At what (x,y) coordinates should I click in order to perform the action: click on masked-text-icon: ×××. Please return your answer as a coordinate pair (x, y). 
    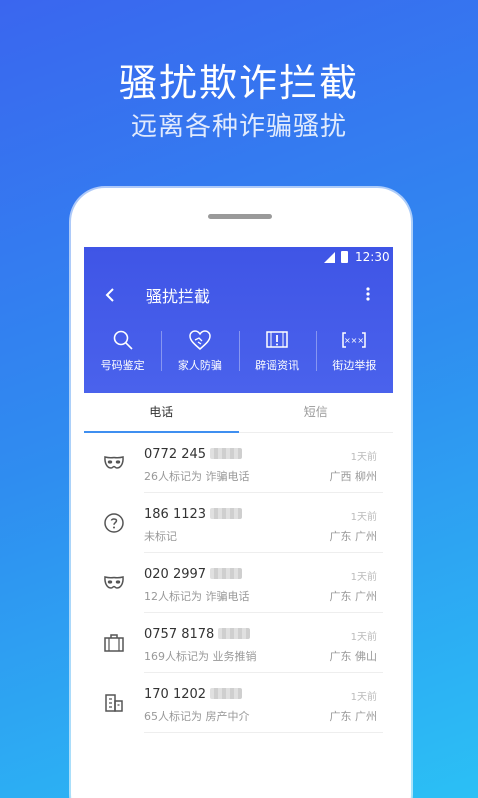
    Looking at the image, I should click on (354, 340).